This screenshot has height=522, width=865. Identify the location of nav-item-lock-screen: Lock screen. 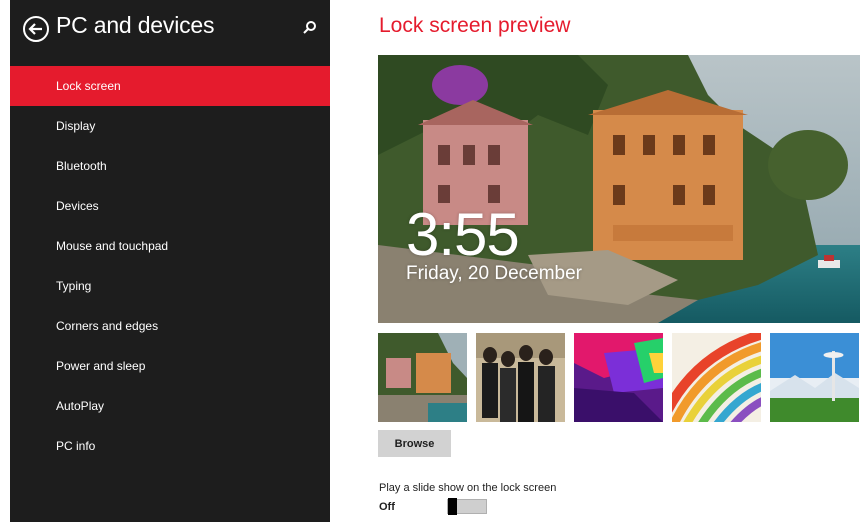
(170, 86).